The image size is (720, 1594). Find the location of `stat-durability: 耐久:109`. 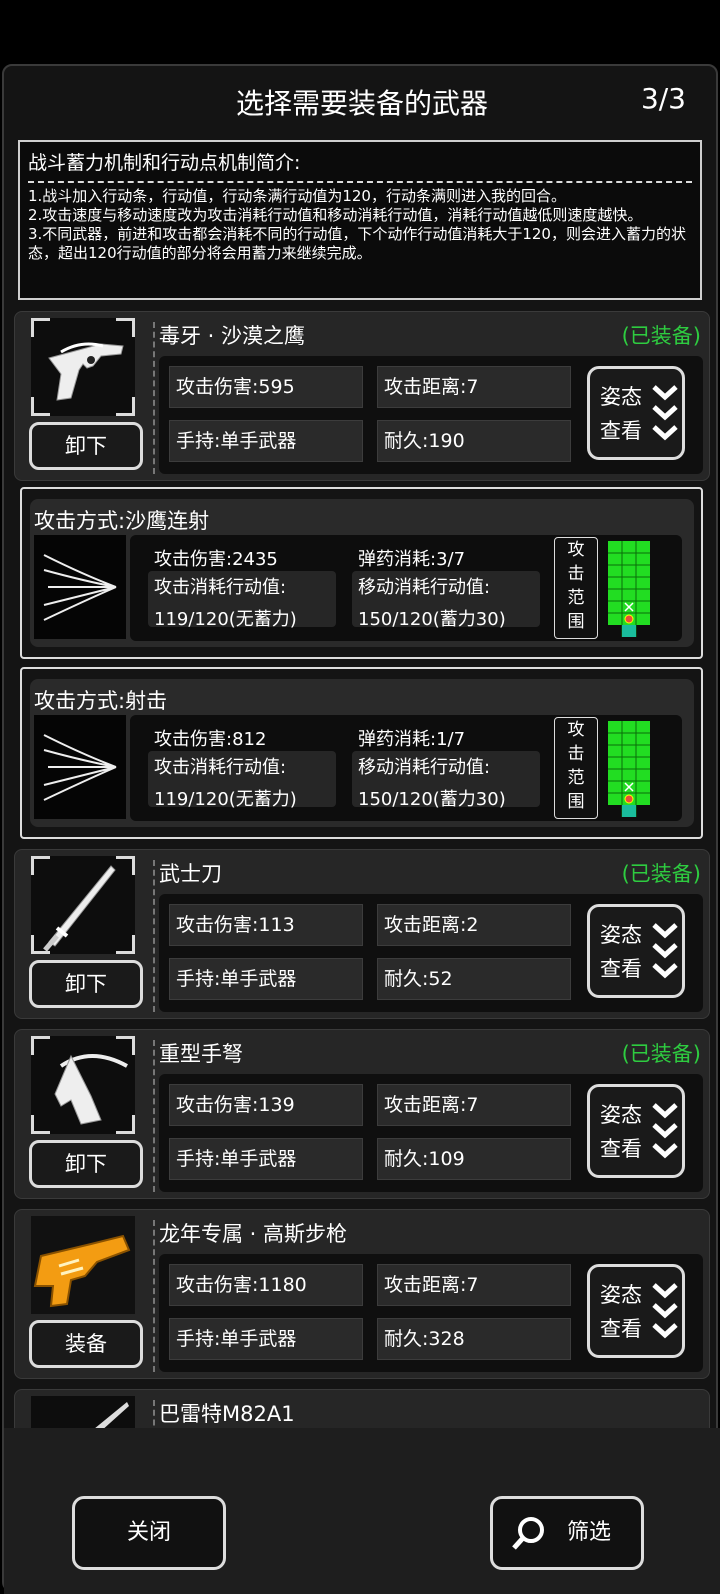

stat-durability: 耐久:109 is located at coordinates (474, 1159).